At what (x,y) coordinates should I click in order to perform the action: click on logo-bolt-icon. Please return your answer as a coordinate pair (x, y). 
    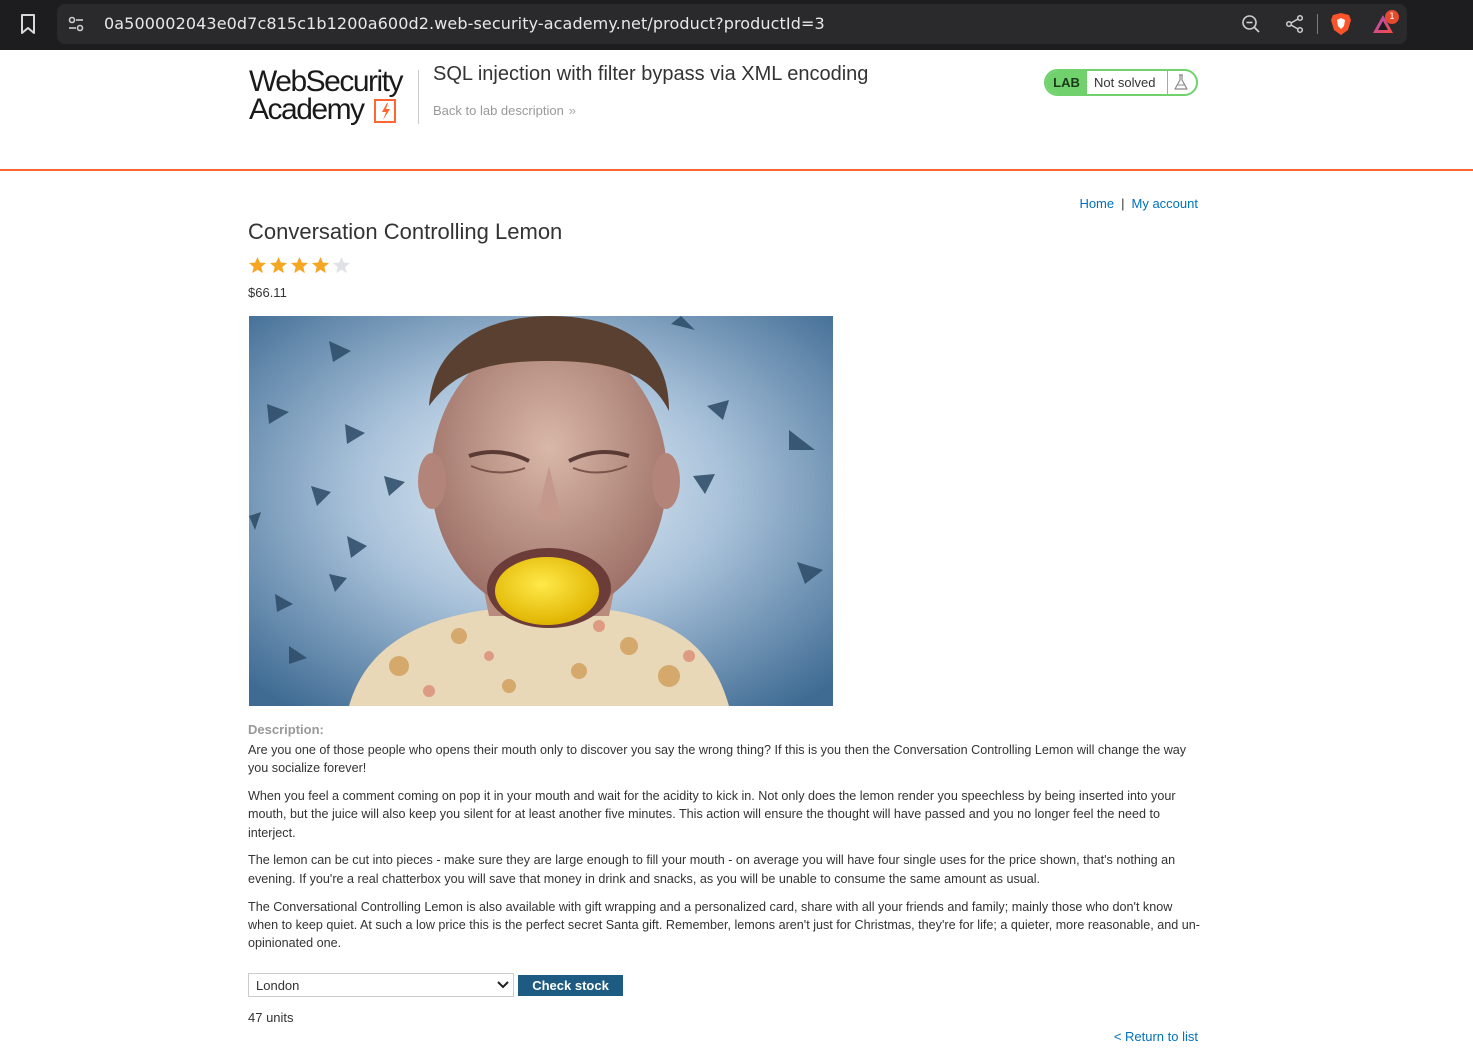
    Looking at the image, I should click on (385, 111).